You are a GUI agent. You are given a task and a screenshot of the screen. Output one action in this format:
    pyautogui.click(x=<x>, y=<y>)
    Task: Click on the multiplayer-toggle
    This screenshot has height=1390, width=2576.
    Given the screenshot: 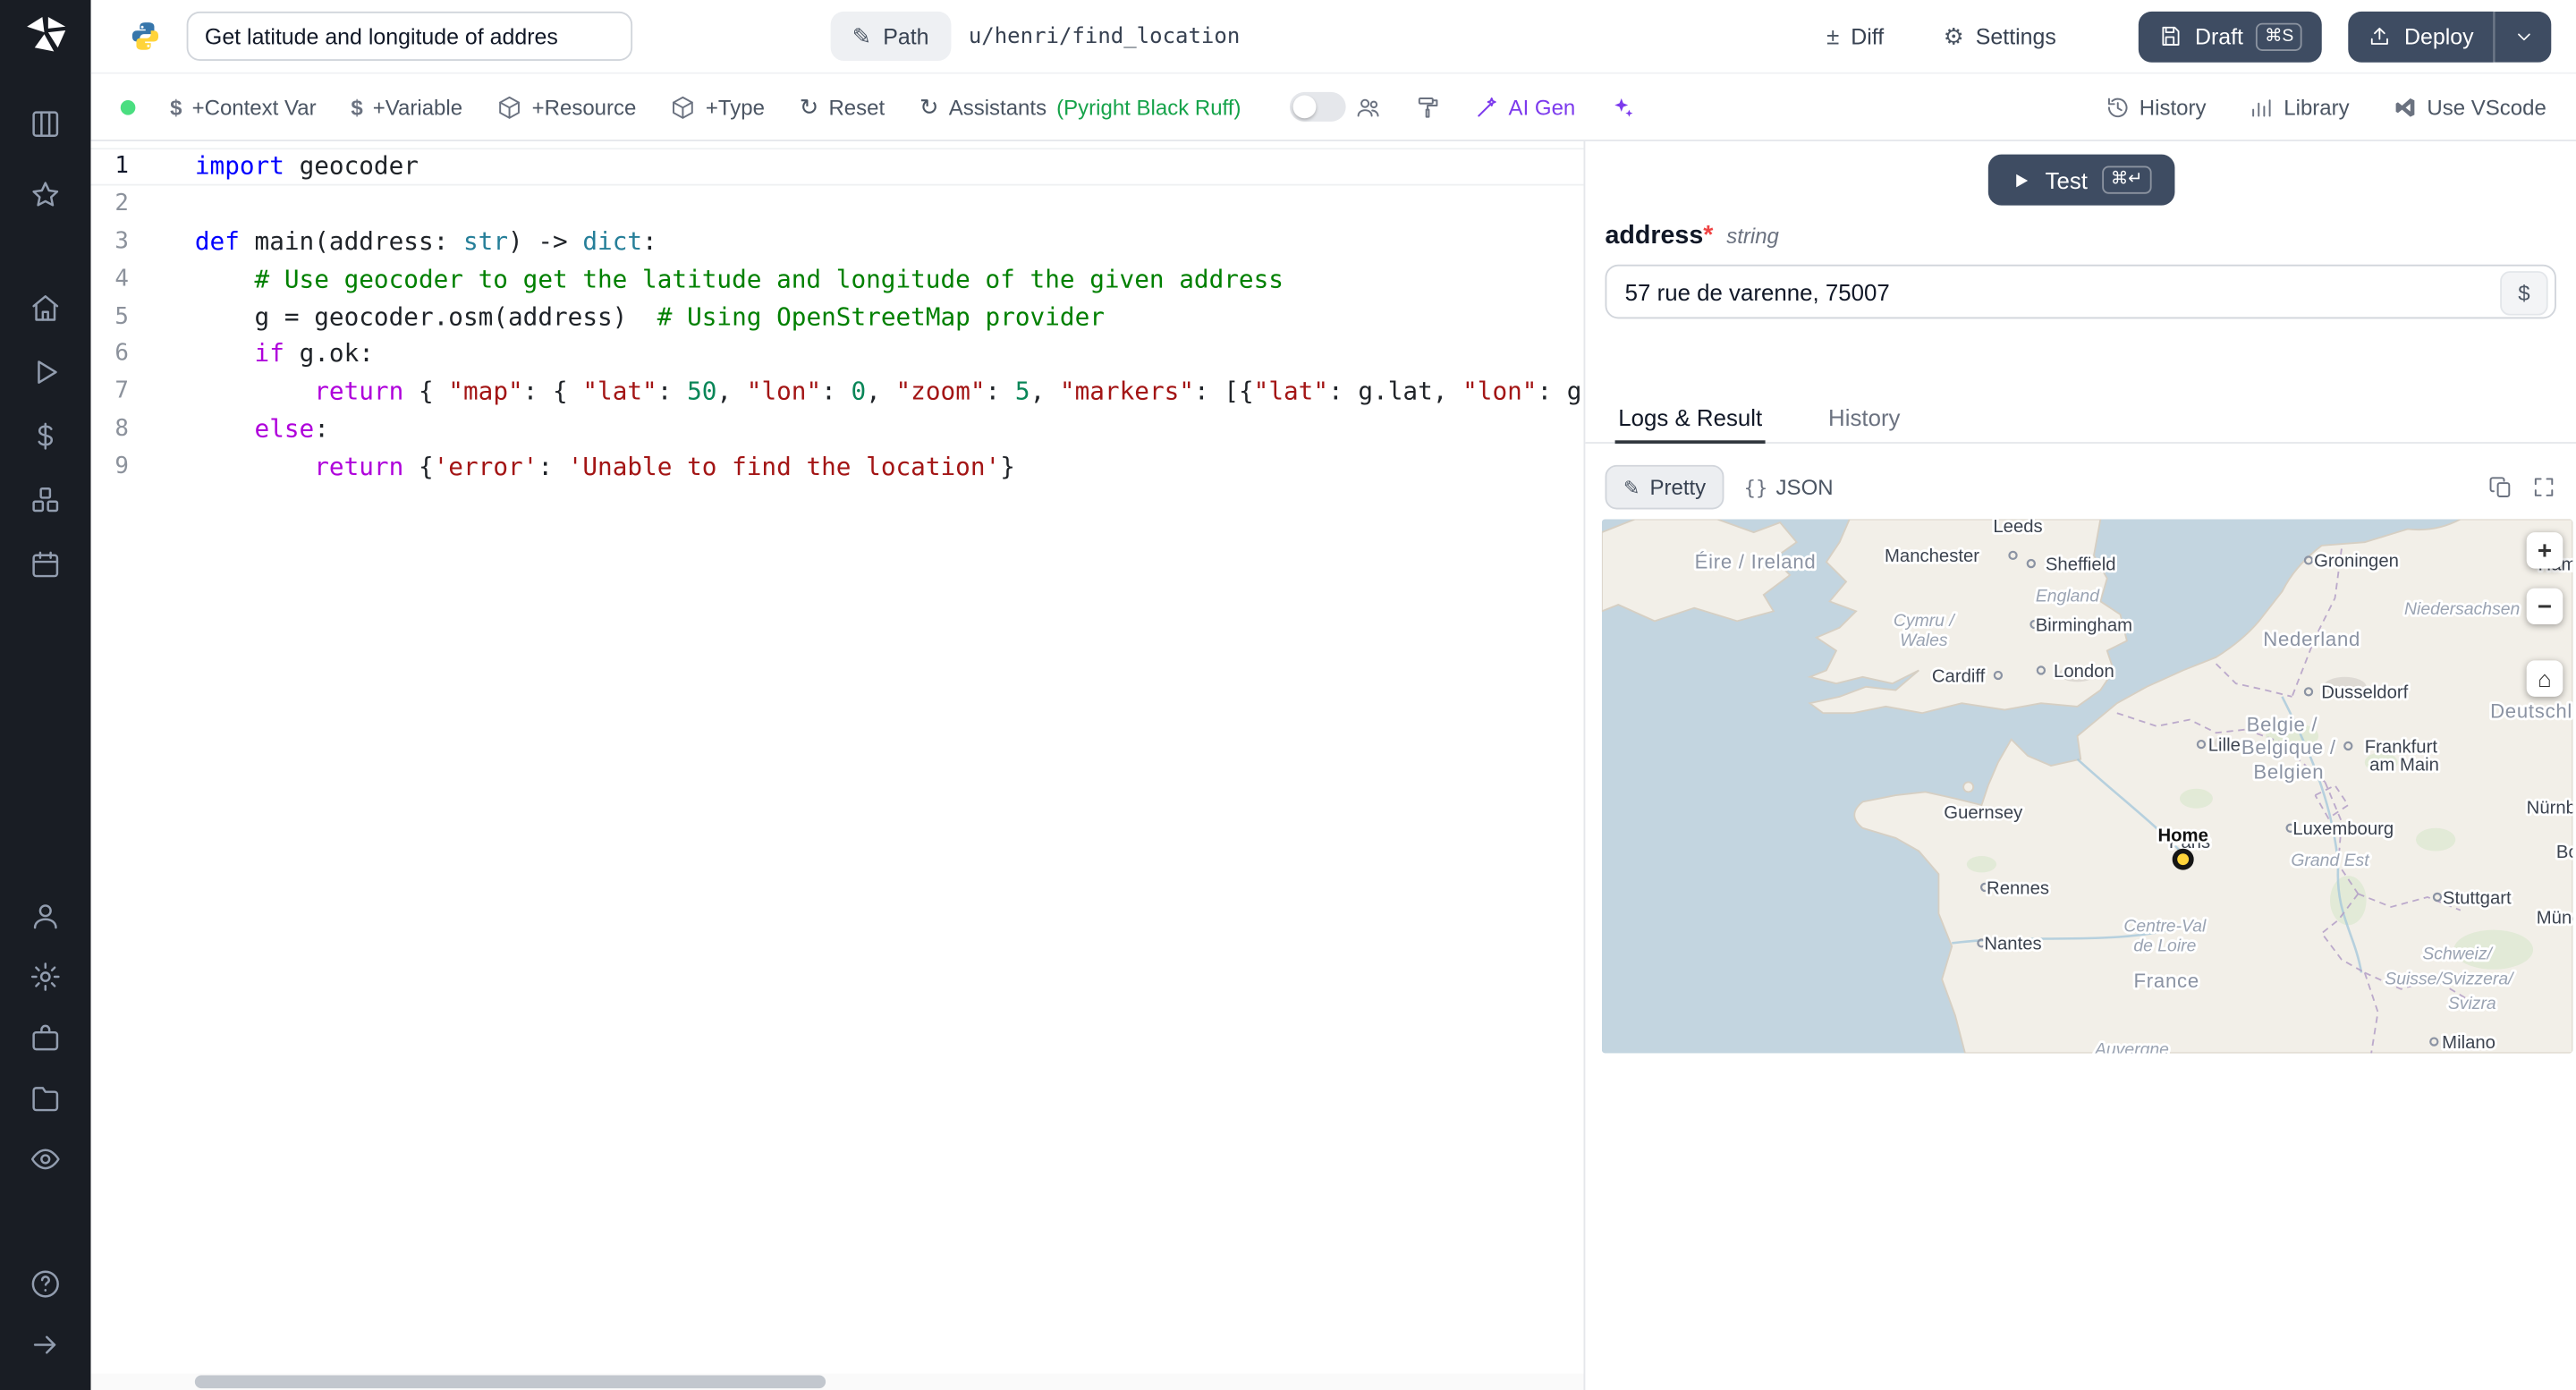 What is the action you would take?
    pyautogui.click(x=1317, y=106)
    